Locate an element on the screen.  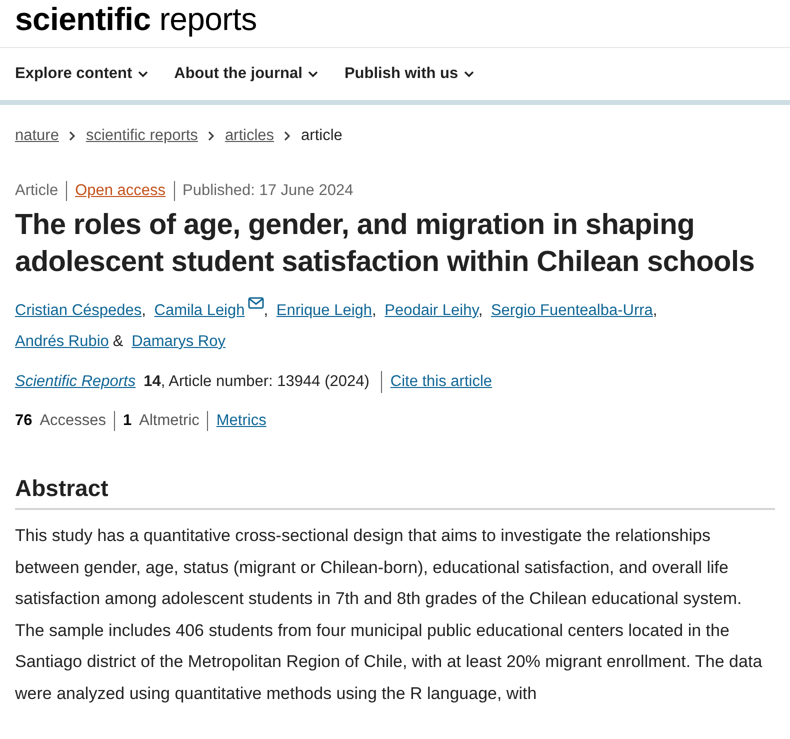
article-title: The roles of age, gender, and migration in shaping adolescent student satisfaction within Chilean schools is located at coordinates (385, 244).